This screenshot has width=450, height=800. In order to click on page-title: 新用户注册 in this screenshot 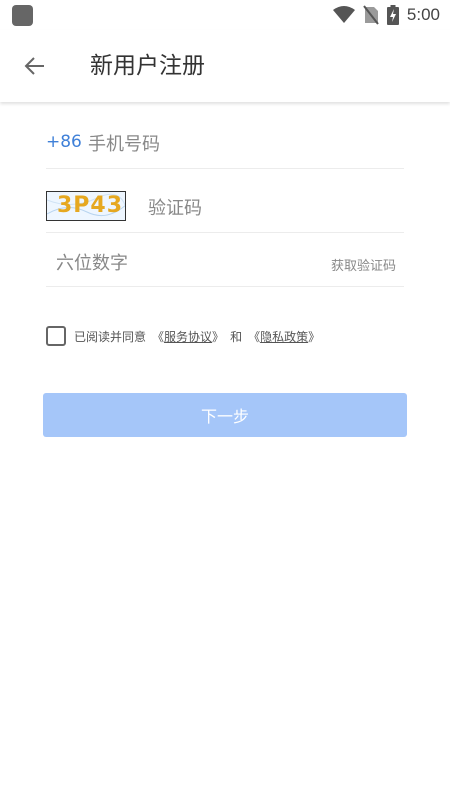, I will do `click(147, 66)`.